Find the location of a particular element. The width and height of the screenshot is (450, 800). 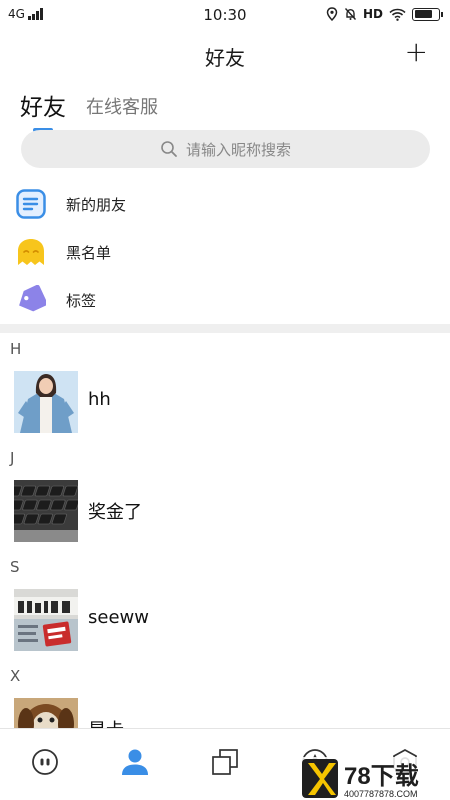

square-stack-icon is located at coordinates (225, 762).